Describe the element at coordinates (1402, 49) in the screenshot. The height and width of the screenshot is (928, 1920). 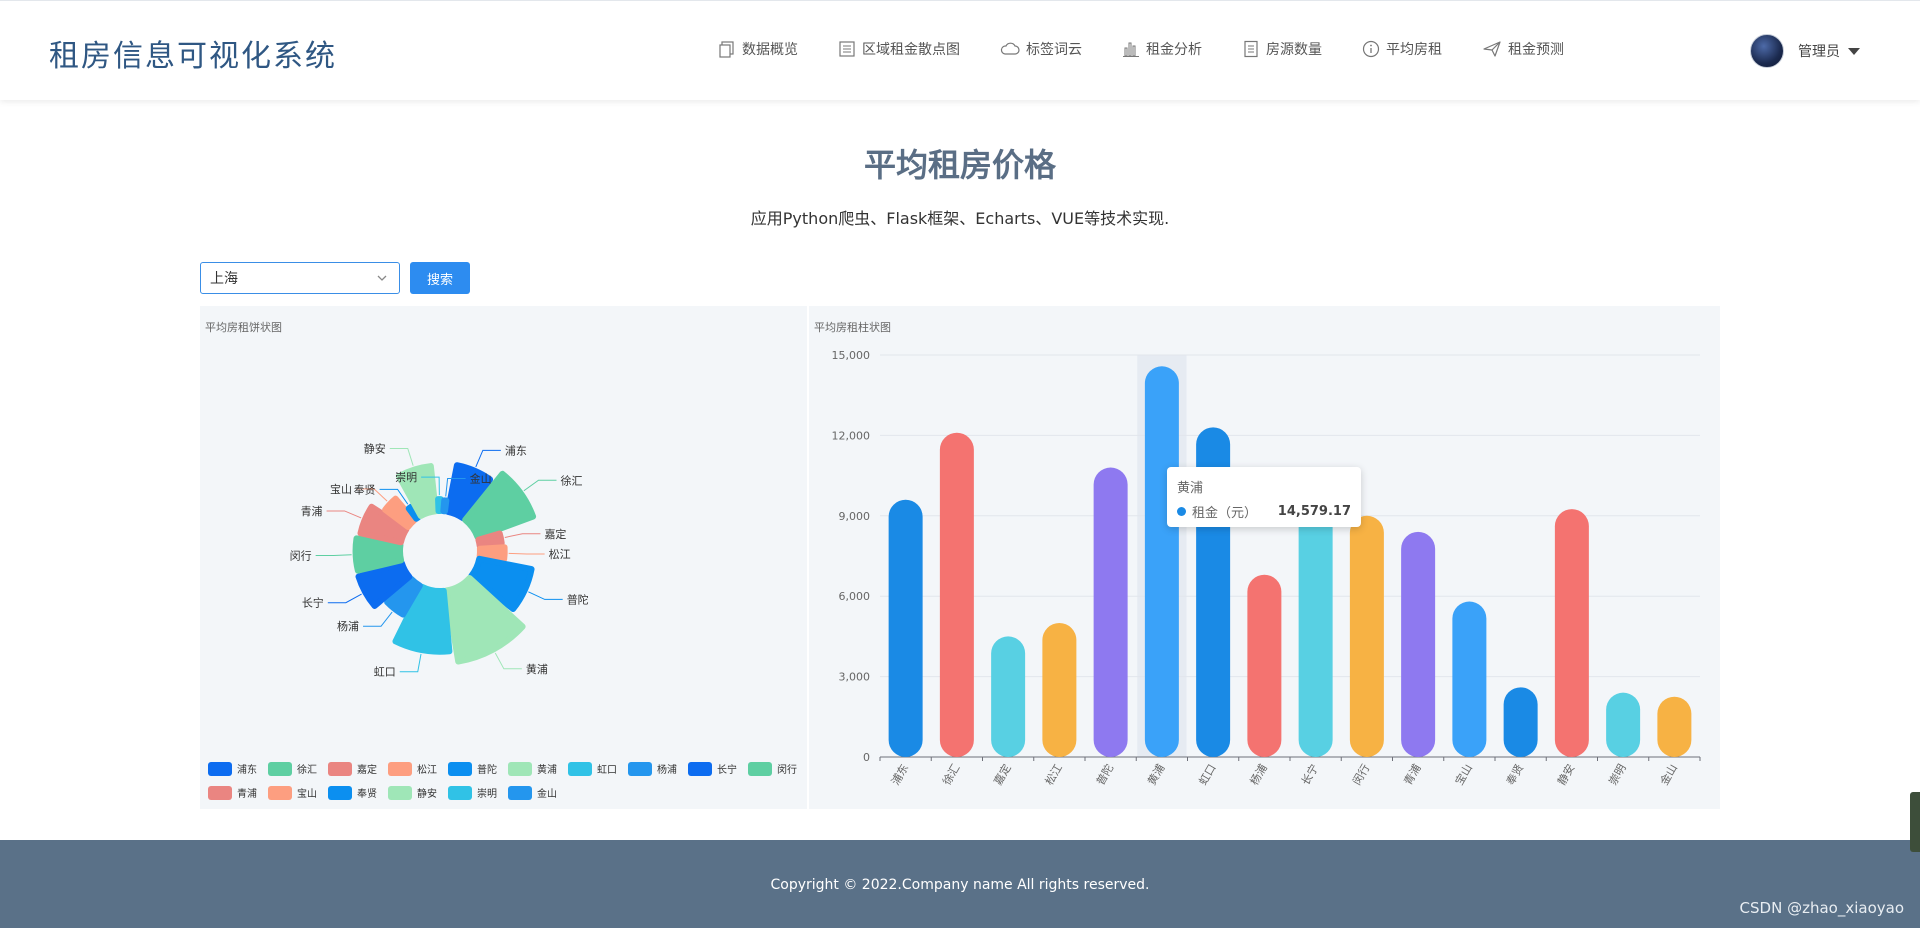
I see `nav-item-average-rent: 平均房租` at that location.